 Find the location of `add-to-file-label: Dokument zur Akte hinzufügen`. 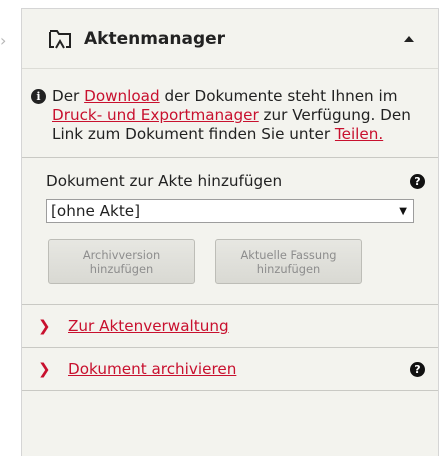

add-to-file-label: Dokument zur Akte hinzufügen is located at coordinates (164, 181).